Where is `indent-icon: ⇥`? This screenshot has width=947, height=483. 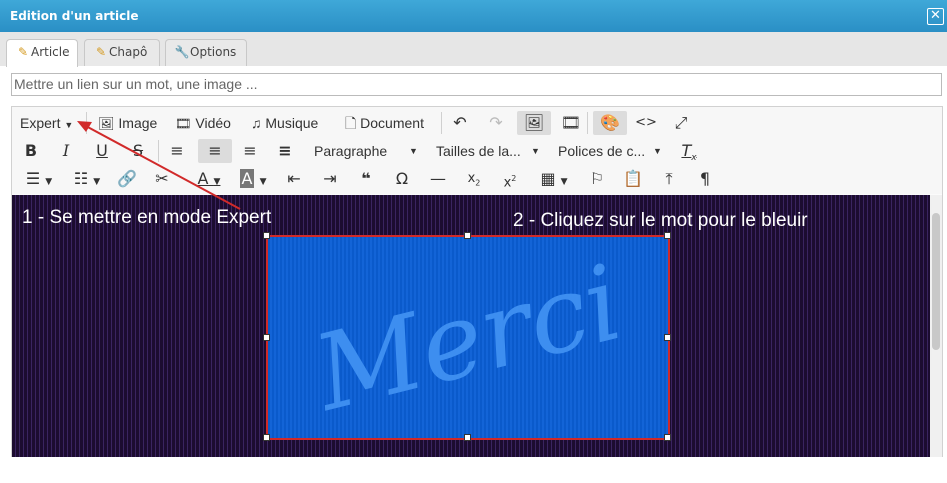
indent-icon: ⇥ is located at coordinates (330, 179).